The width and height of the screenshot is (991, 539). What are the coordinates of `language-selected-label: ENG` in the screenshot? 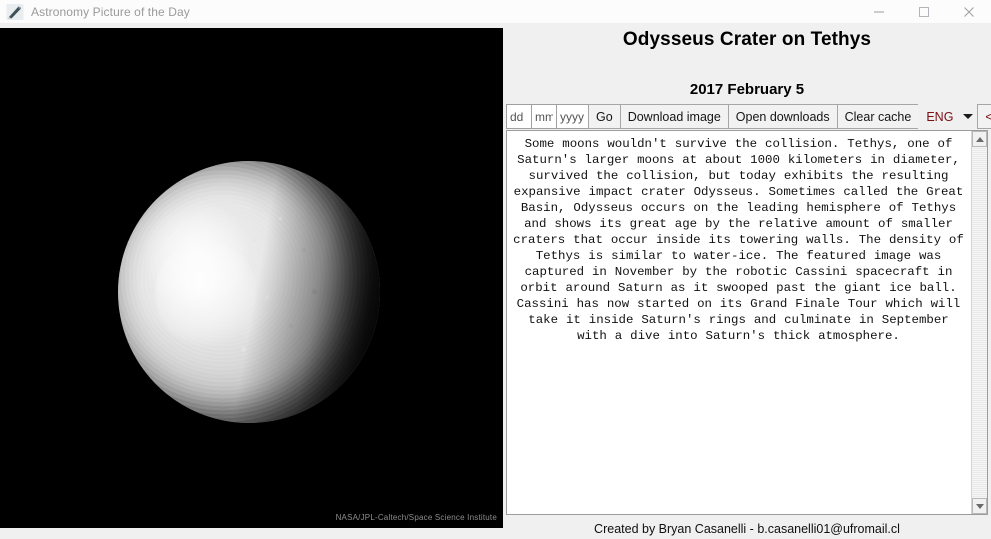 It's located at (940, 116).